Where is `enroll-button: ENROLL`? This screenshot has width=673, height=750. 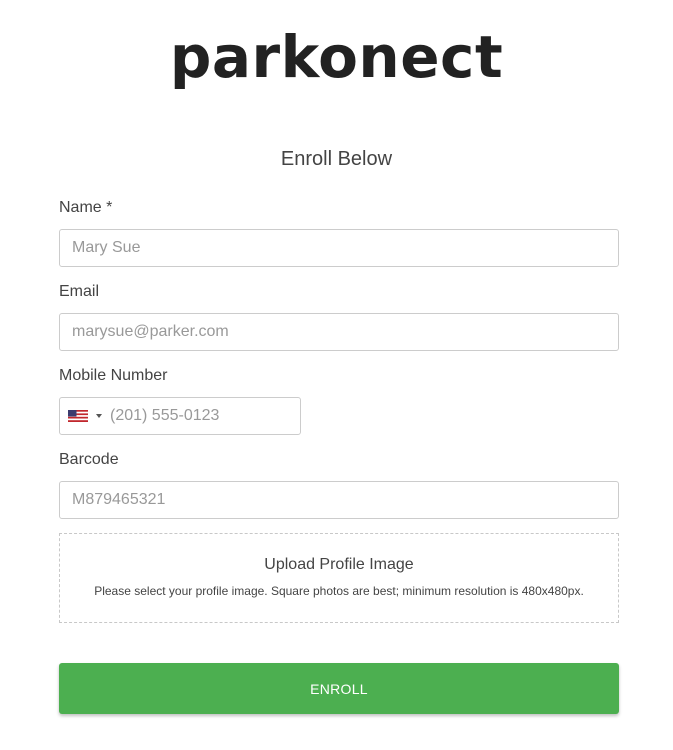
enroll-button: ENROLL is located at coordinates (339, 688).